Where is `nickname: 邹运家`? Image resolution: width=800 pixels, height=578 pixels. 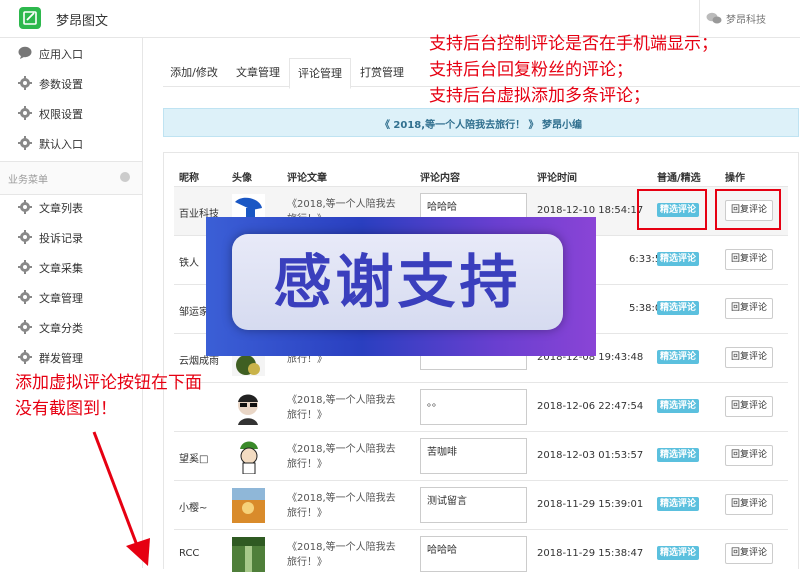 nickname: 邹运家 is located at coordinates (194, 312).